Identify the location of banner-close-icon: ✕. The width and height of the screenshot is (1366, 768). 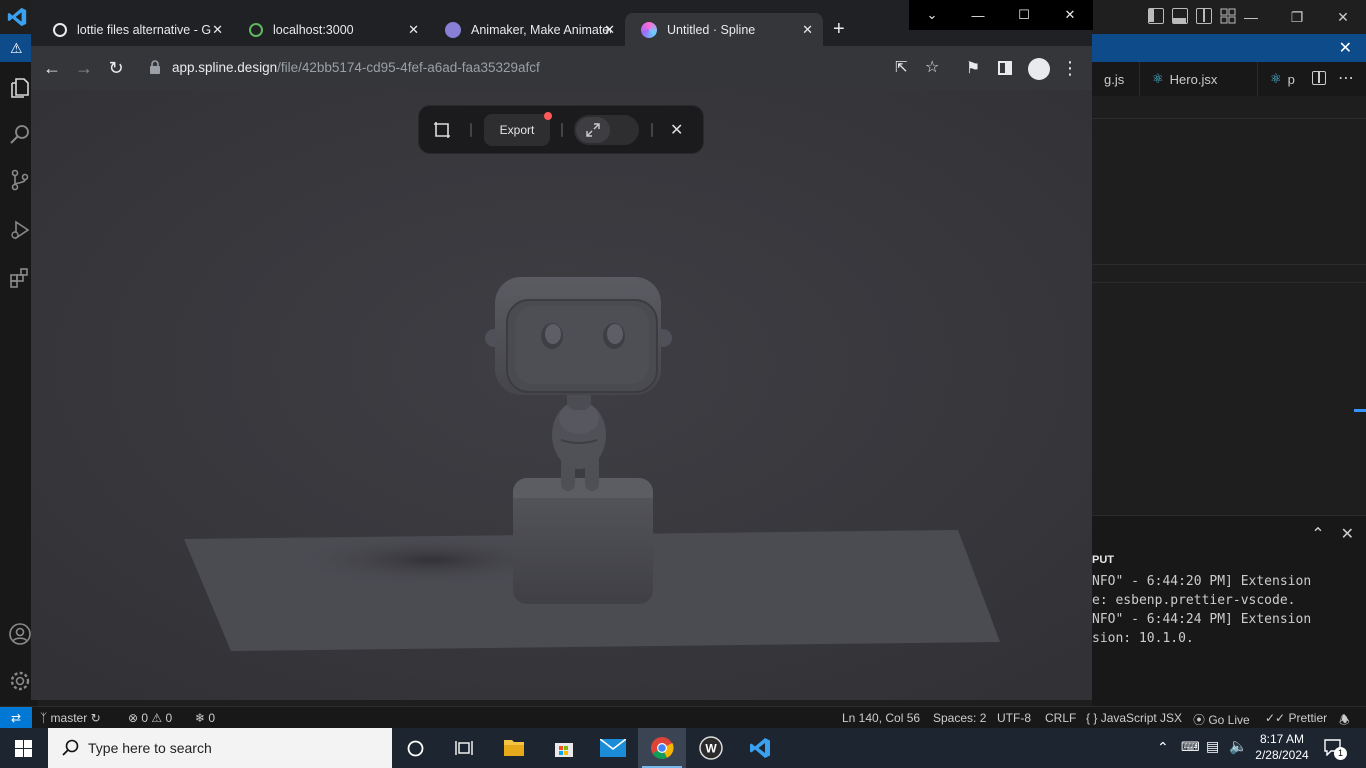
(1345, 48).